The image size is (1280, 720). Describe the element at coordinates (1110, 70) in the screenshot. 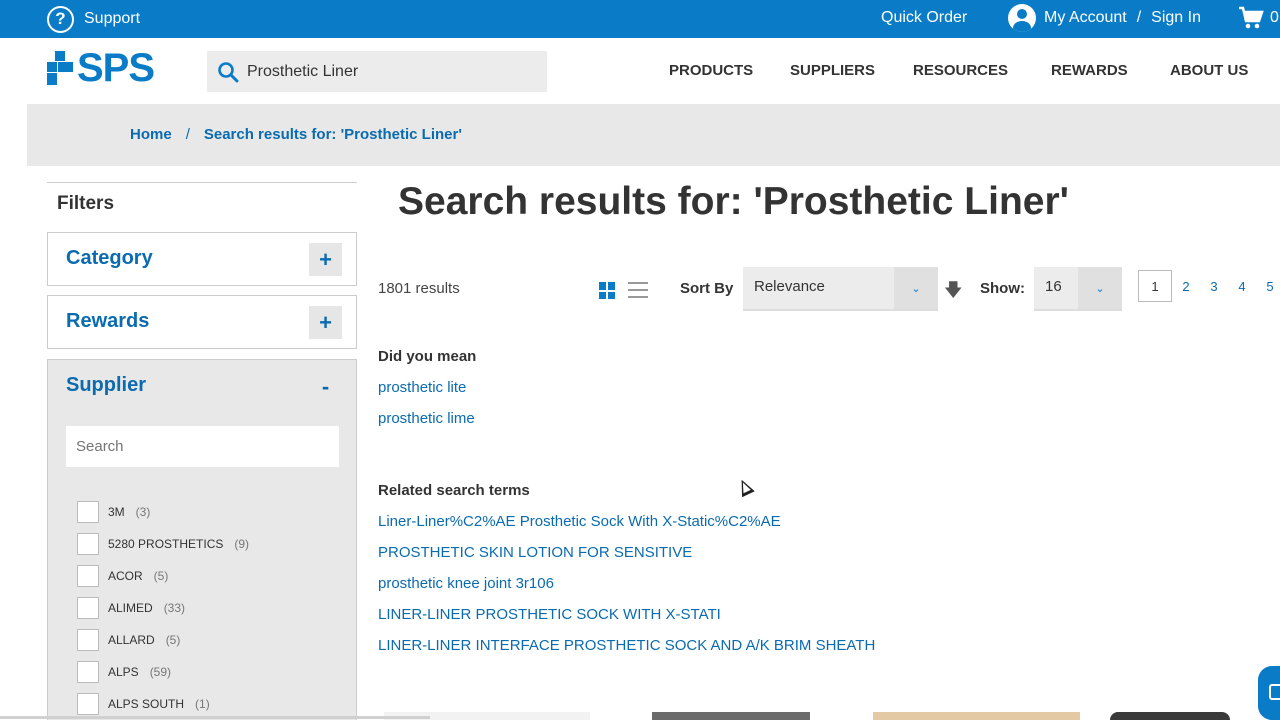

I see `nav-rewards: REWARDS` at that location.